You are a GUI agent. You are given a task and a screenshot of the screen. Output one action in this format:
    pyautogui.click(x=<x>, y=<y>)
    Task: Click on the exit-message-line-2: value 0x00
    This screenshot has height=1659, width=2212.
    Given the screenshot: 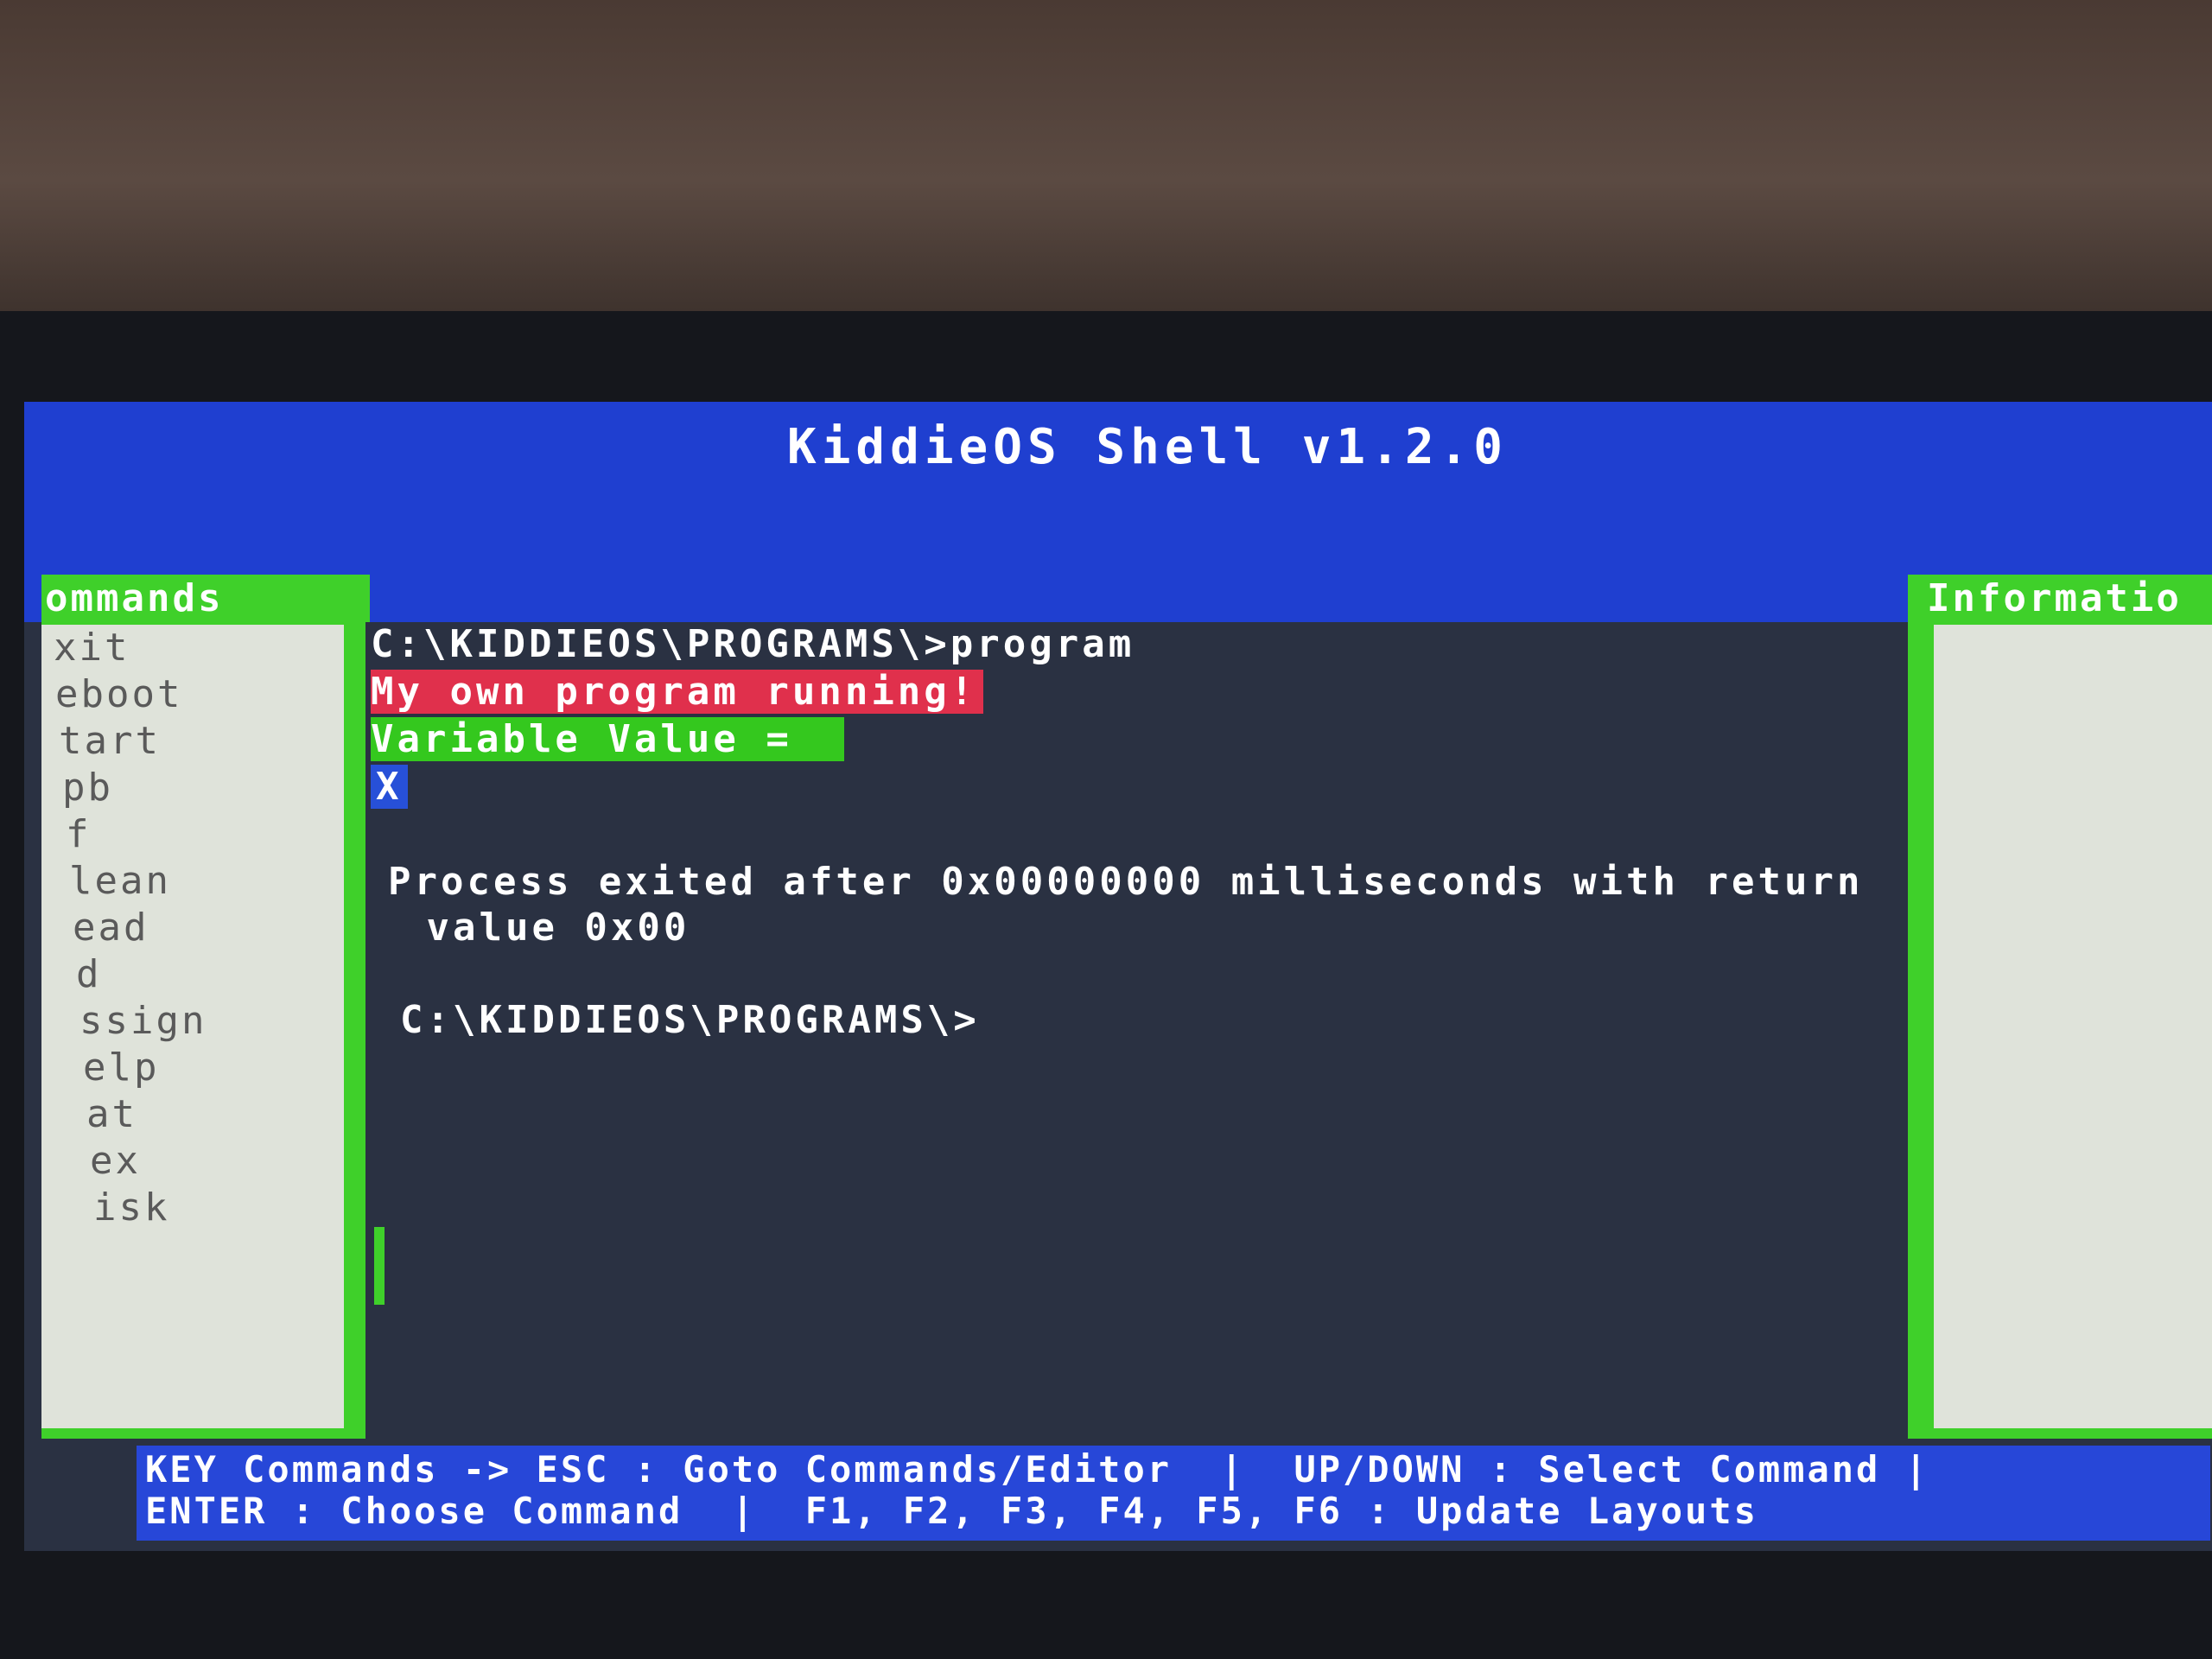 What is the action you would take?
    pyautogui.click(x=545, y=928)
    